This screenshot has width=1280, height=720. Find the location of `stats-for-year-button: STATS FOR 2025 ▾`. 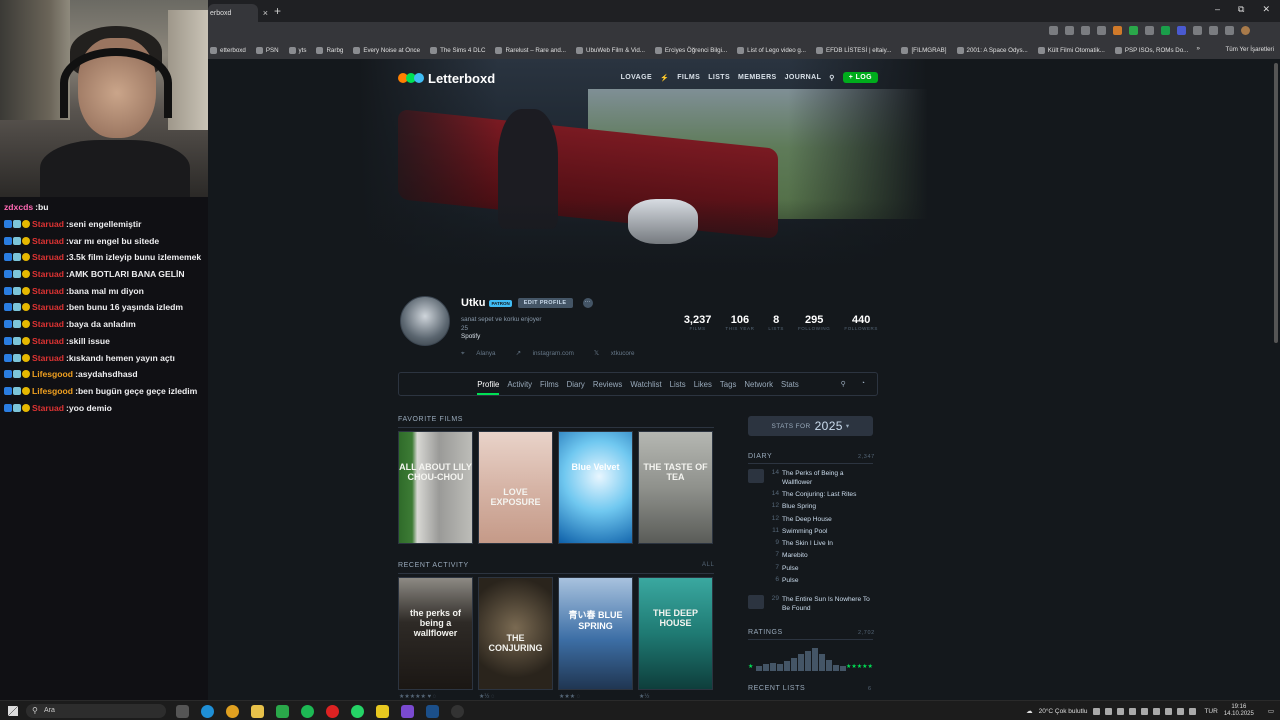

stats-for-year-button: STATS FOR 2025 ▾ is located at coordinates (810, 426).